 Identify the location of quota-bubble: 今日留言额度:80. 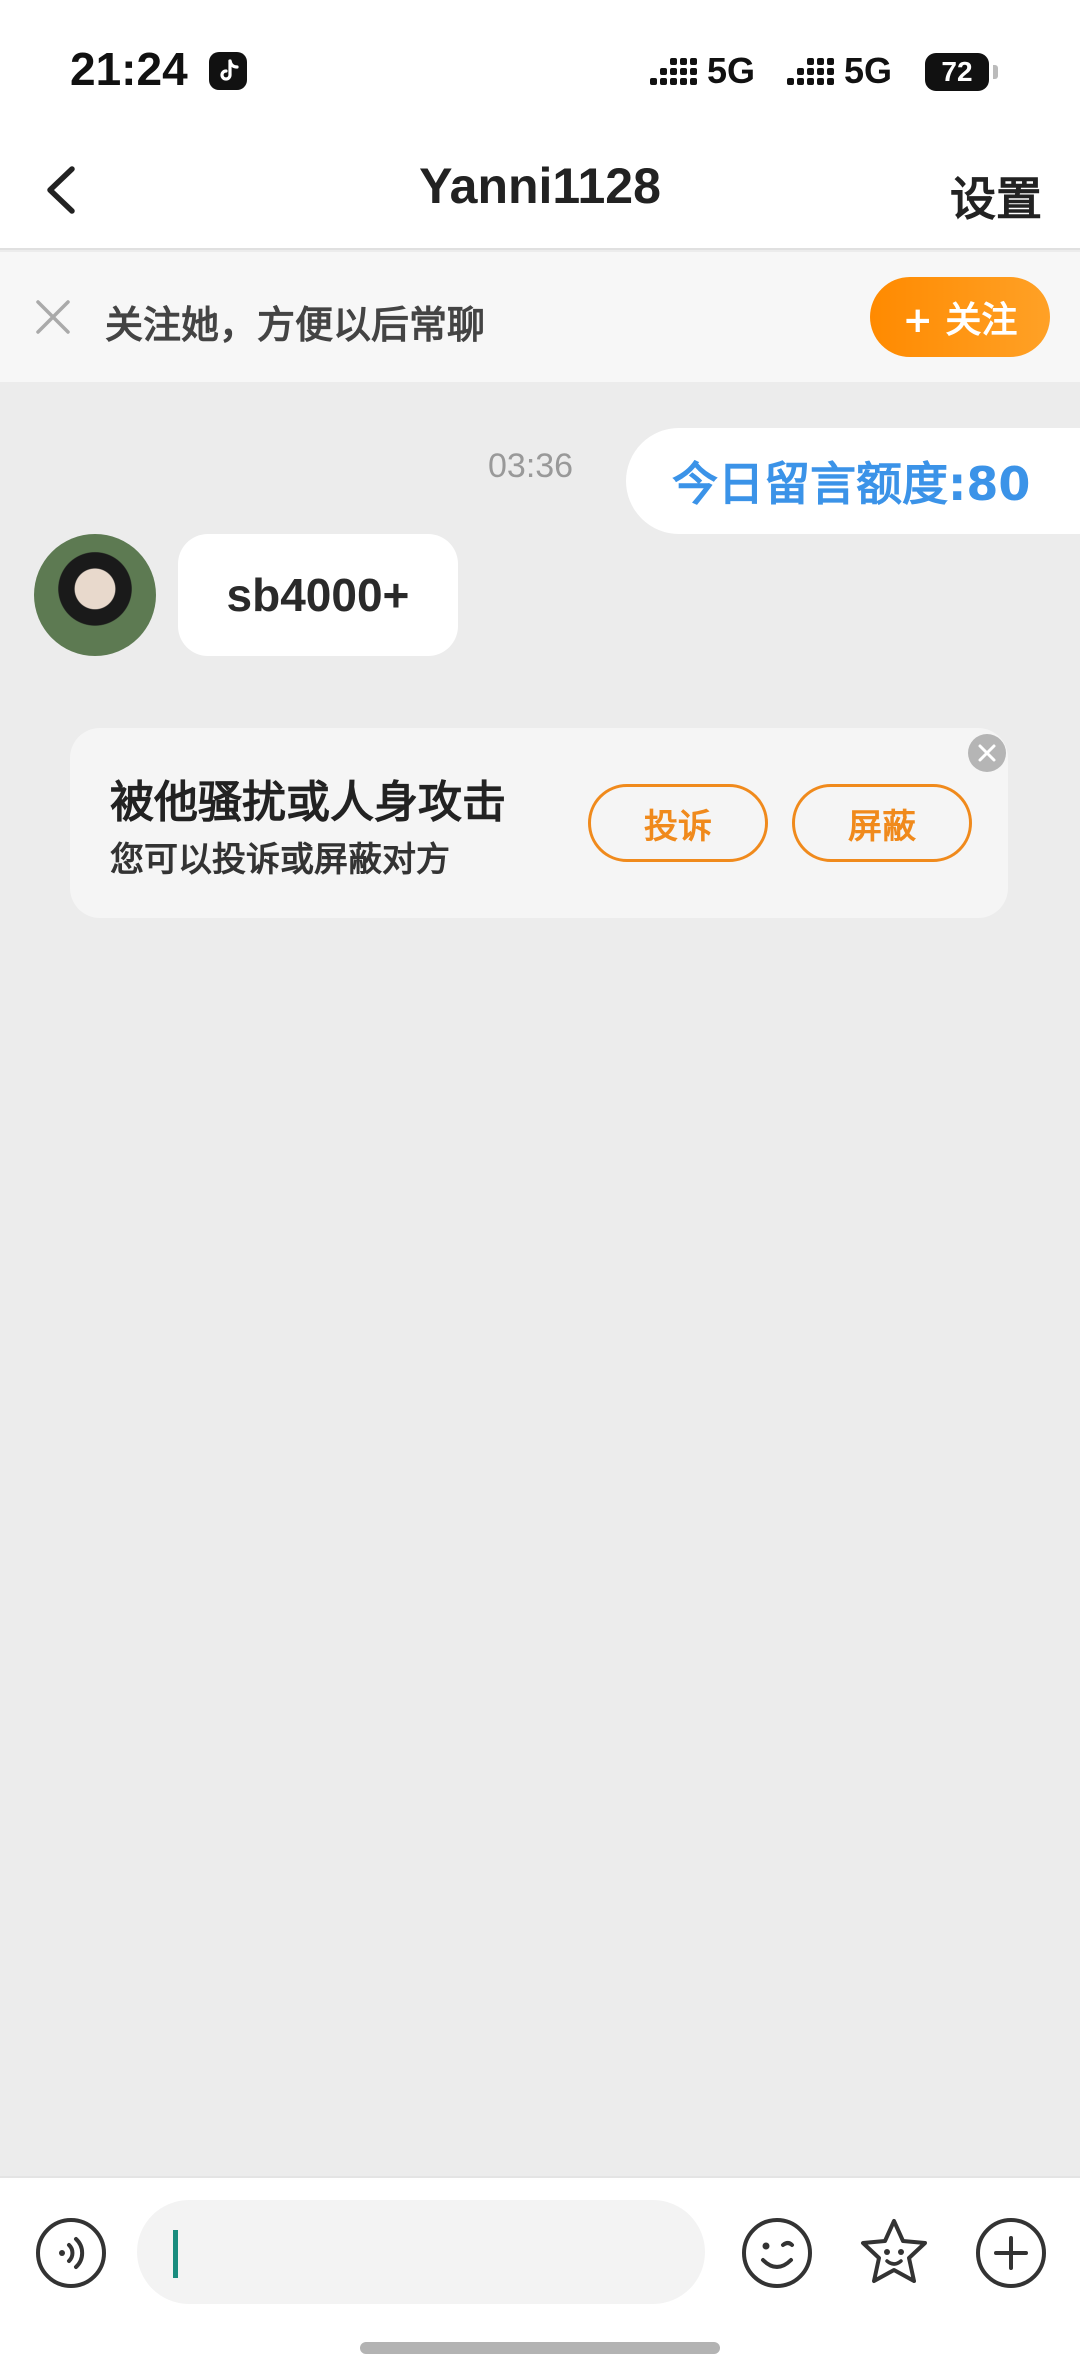
(853, 481).